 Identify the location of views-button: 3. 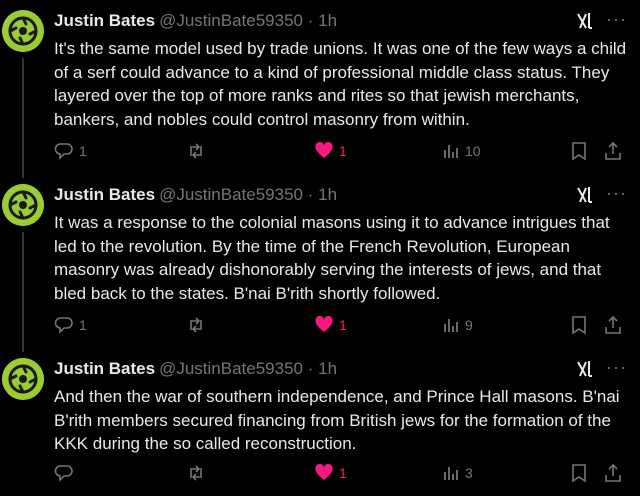
(457, 473).